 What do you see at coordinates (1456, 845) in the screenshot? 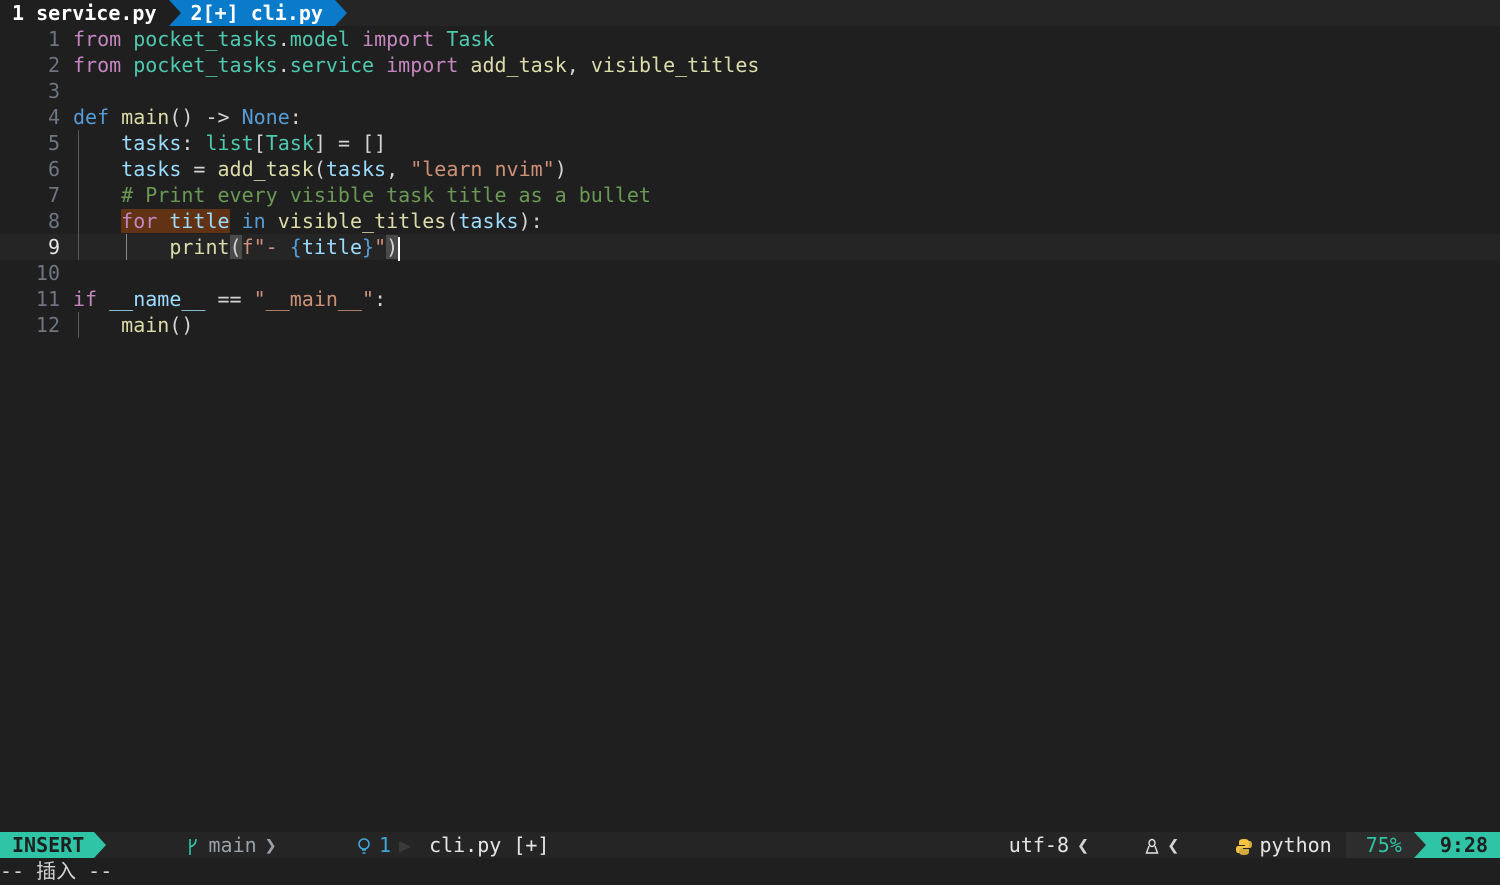
I see `cursor-position: 9:28` at bounding box center [1456, 845].